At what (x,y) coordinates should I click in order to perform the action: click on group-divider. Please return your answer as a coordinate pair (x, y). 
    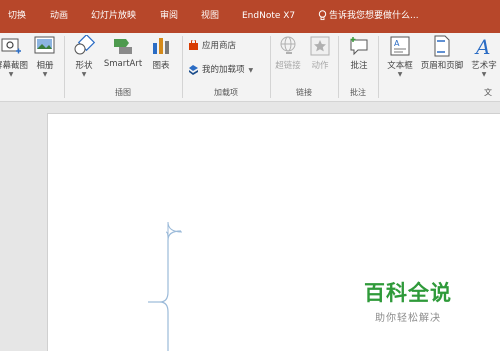
    Looking at the image, I should click on (378, 67).